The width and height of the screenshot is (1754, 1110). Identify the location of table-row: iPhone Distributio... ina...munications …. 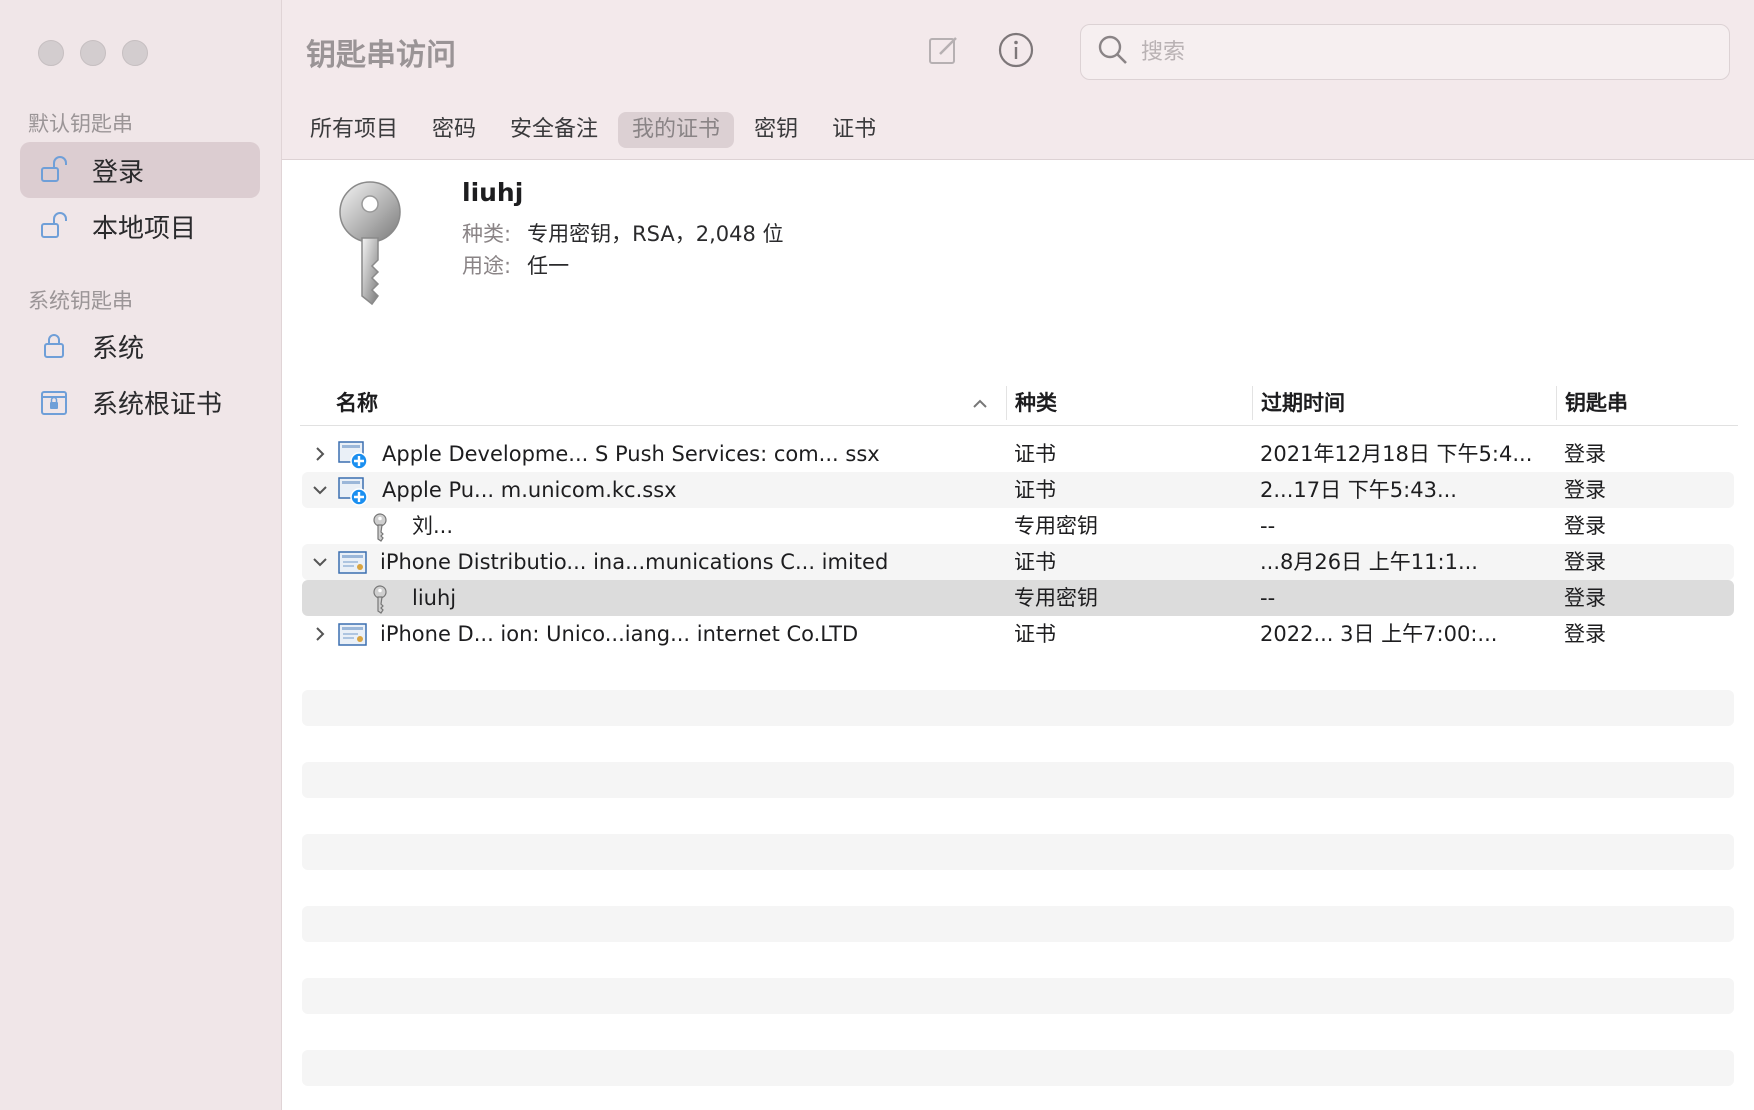
(1018, 562).